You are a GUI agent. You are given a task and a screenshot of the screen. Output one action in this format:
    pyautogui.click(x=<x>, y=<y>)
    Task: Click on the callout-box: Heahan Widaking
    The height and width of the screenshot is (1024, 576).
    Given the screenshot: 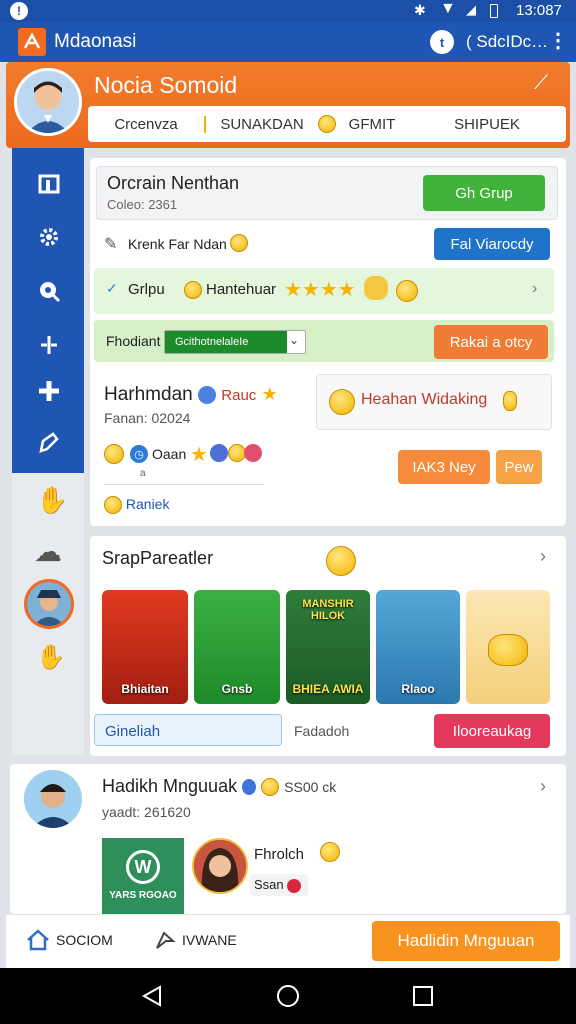 What is the action you would take?
    pyautogui.click(x=434, y=402)
    